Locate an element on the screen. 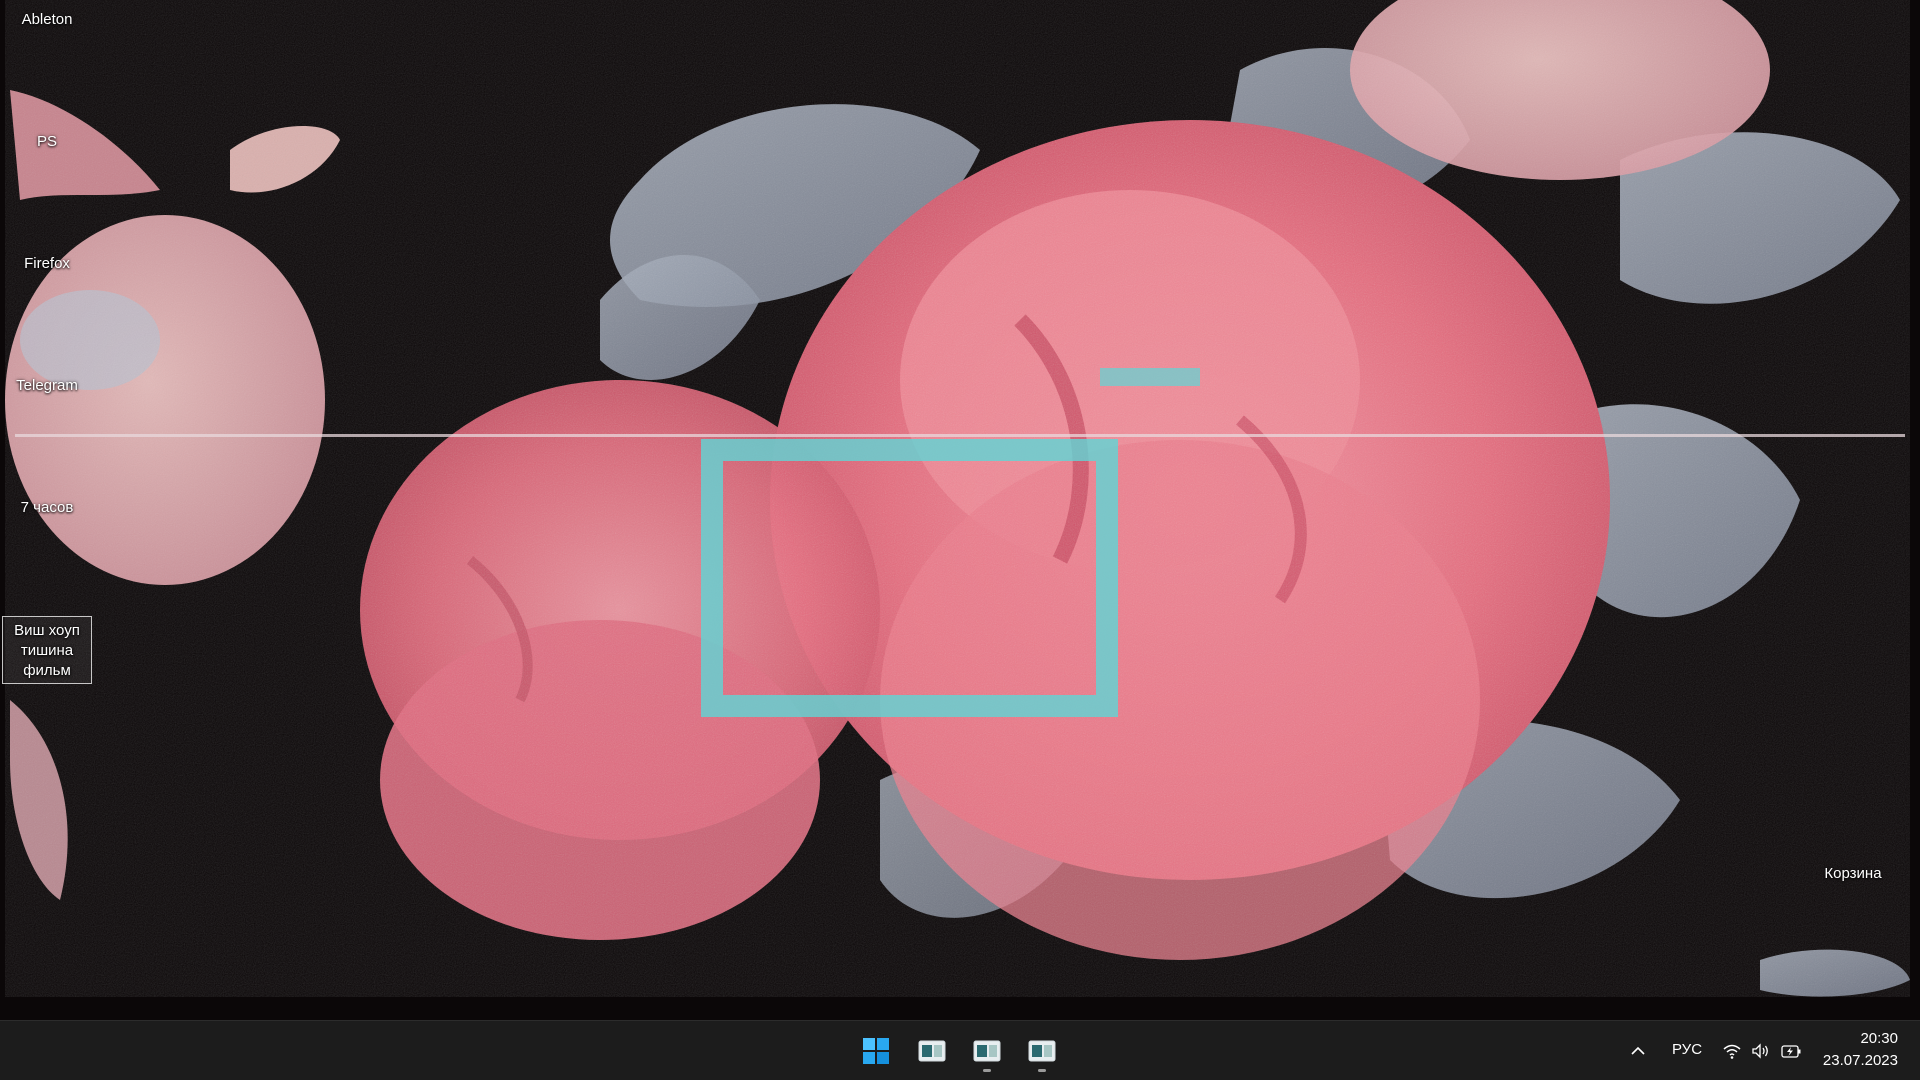 This screenshot has width=1920, height=1080. desktop-folder-wish-hope-film: Виш хоуп тишина фильм is located at coordinates (47, 650).